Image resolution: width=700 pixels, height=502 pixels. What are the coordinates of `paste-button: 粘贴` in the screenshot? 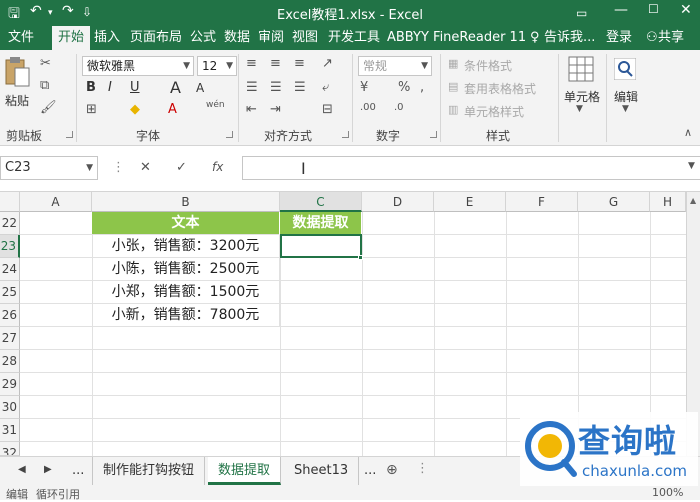 It's located at (17, 100).